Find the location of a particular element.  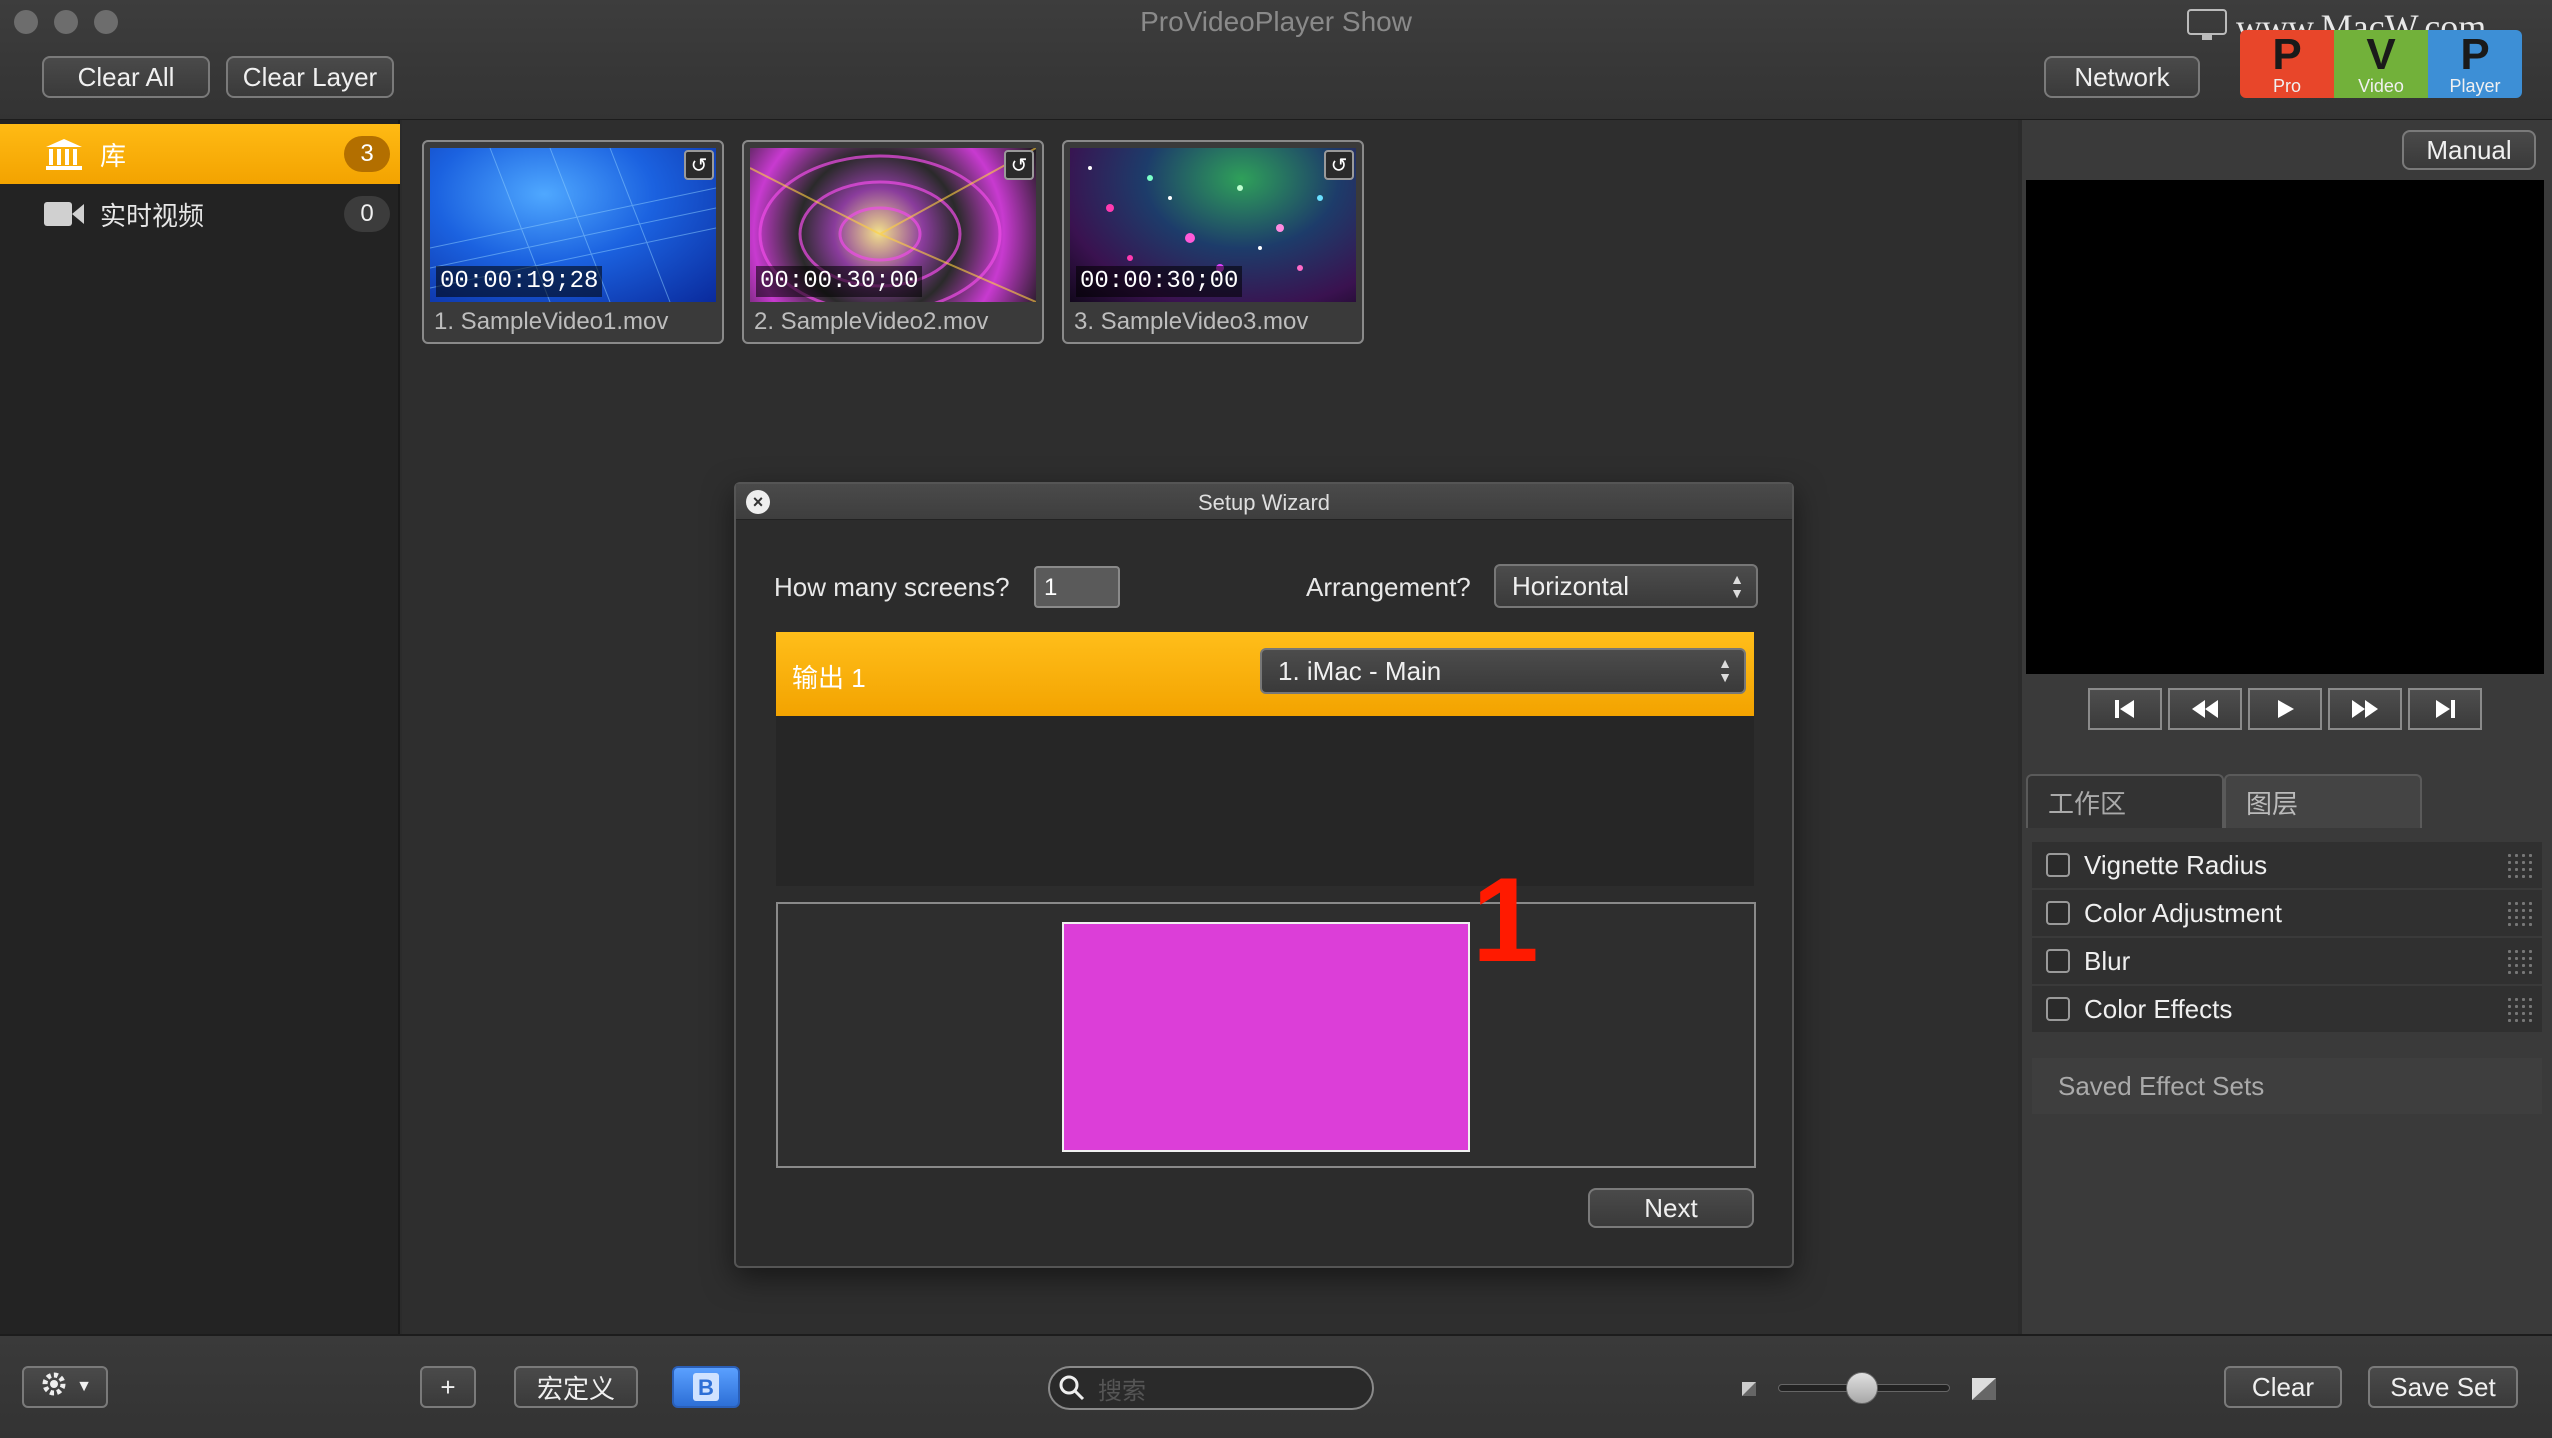

effect-row-vignette-radius: Vignette Radius is located at coordinates (2287, 865).